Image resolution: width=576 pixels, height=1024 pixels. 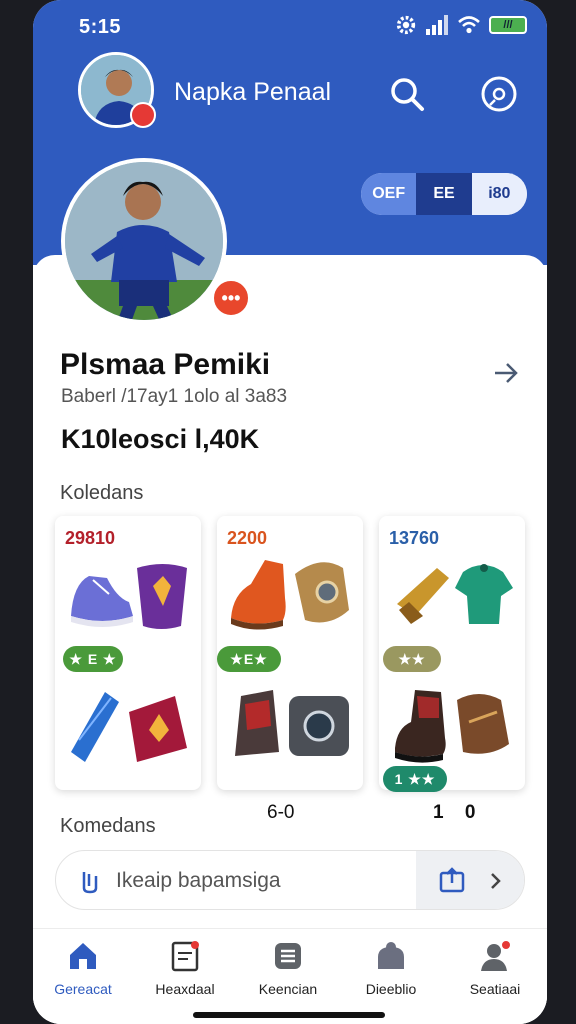 I want to click on segment-control: OEF EE i80, so click(x=444, y=194).